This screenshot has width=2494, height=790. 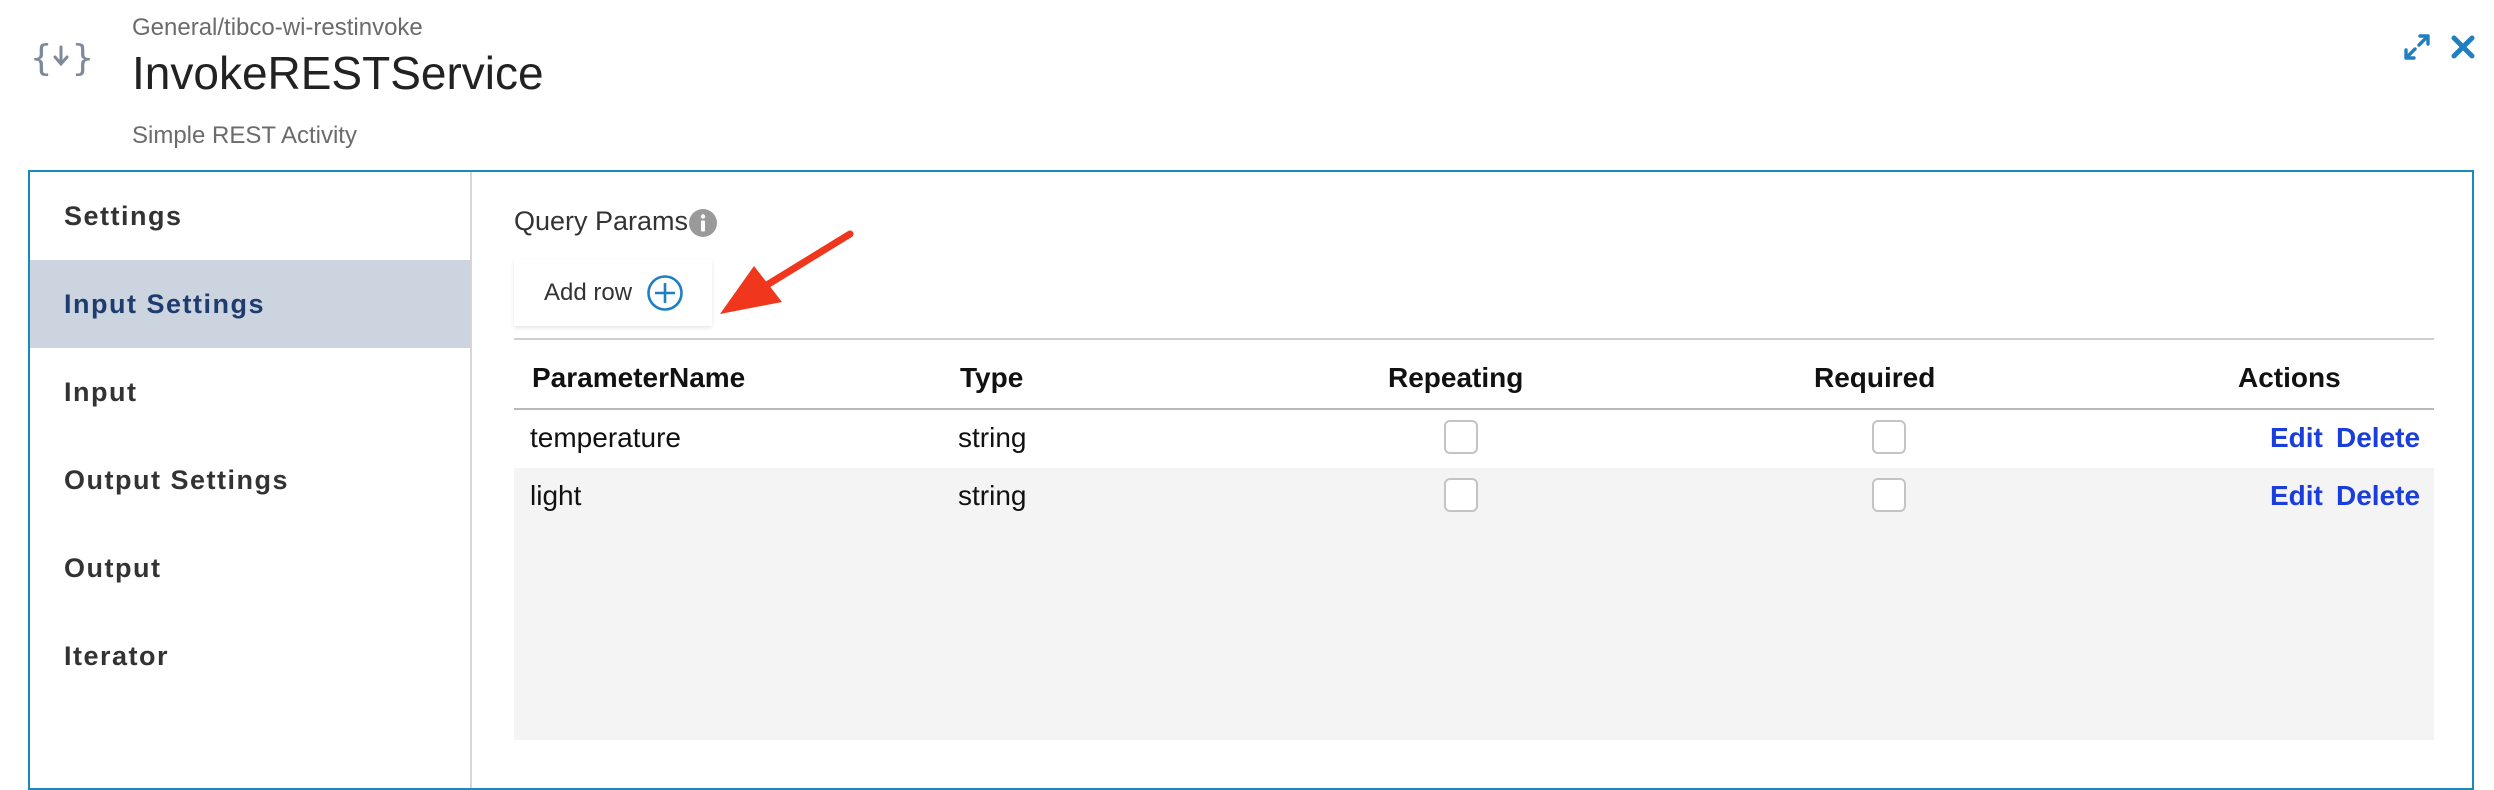 I want to click on annotation-arrow-icon, so click(x=787, y=272).